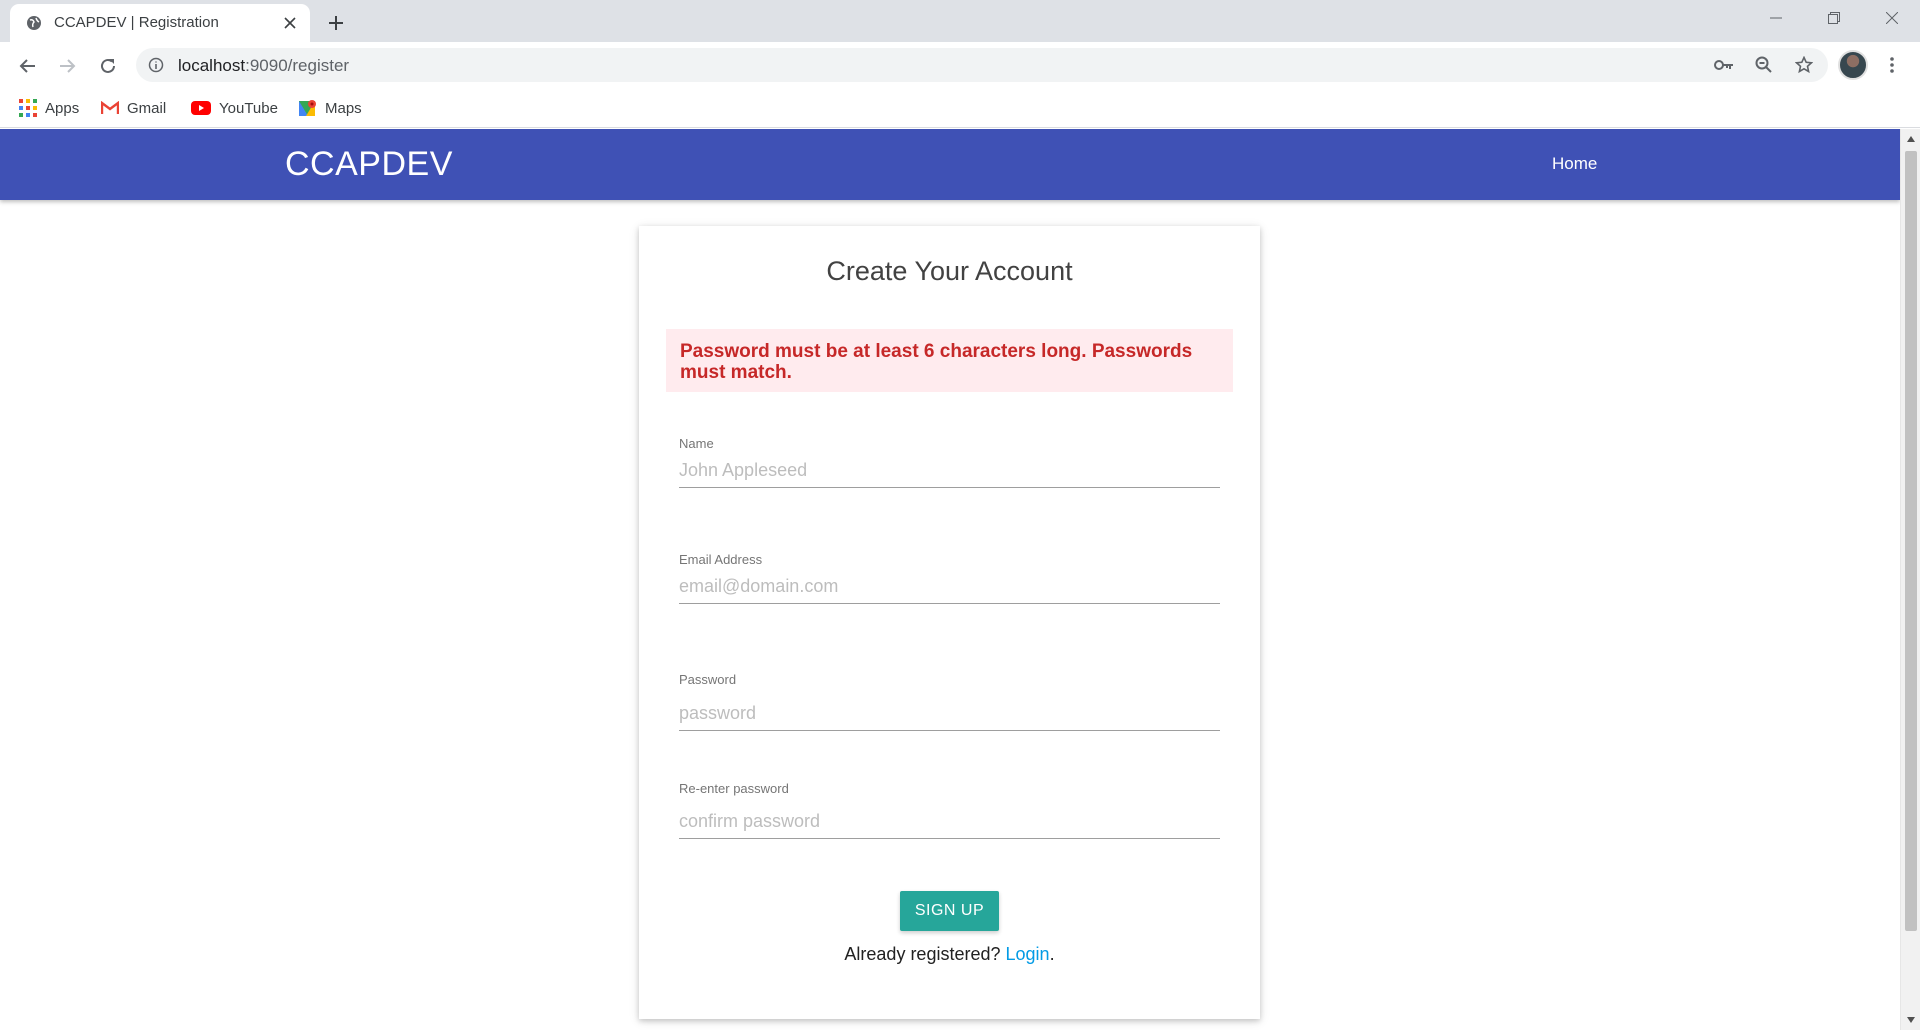  Describe the element at coordinates (696, 443) in the screenshot. I see `name-label: Name` at that location.